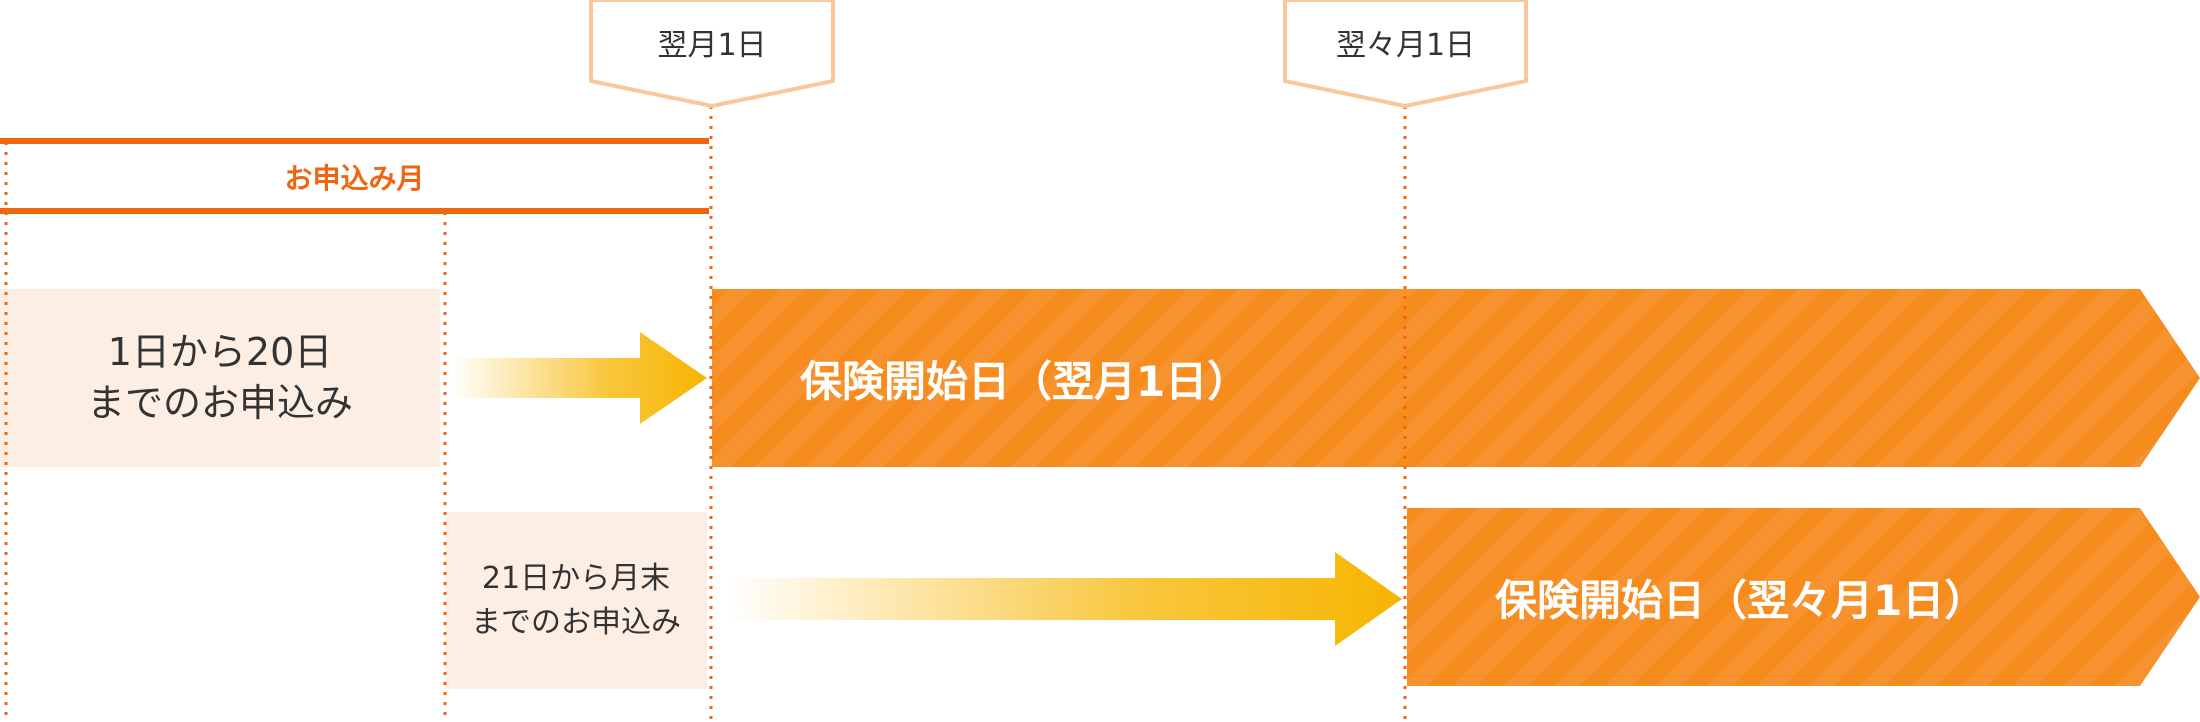  Describe the element at coordinates (579, 378) in the screenshot. I see `arrow-early` at that location.